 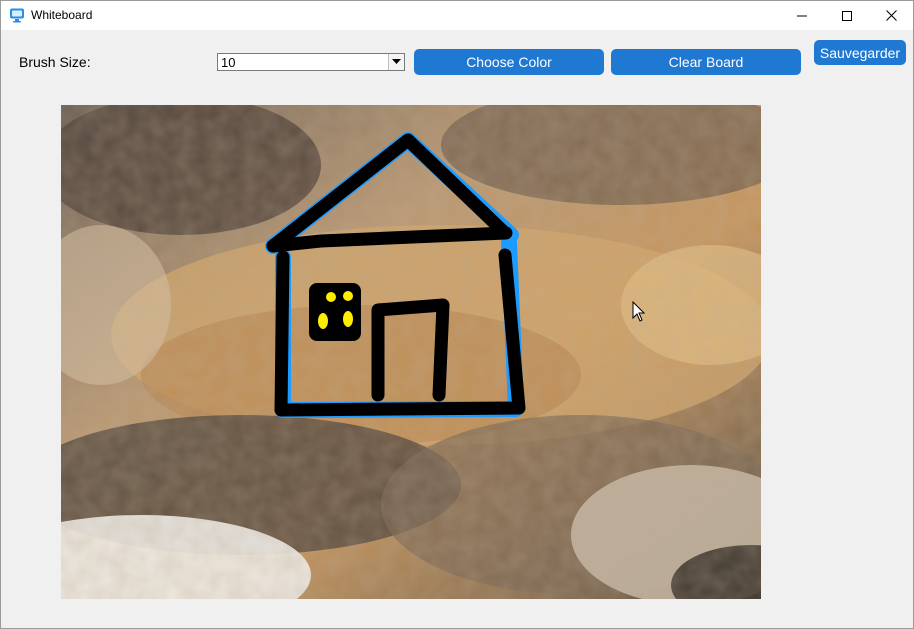 I want to click on maximize-icon, so click(x=847, y=15).